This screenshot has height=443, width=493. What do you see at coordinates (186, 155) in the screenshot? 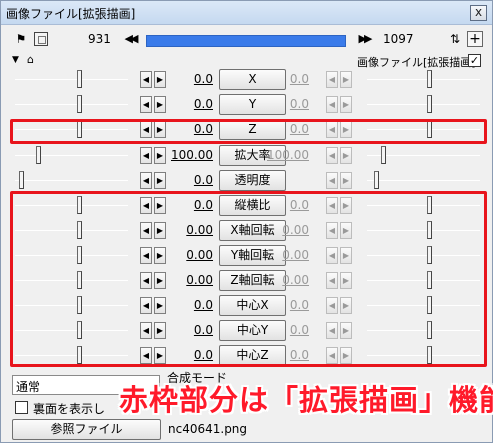
I see `start-value: 100.00` at bounding box center [186, 155].